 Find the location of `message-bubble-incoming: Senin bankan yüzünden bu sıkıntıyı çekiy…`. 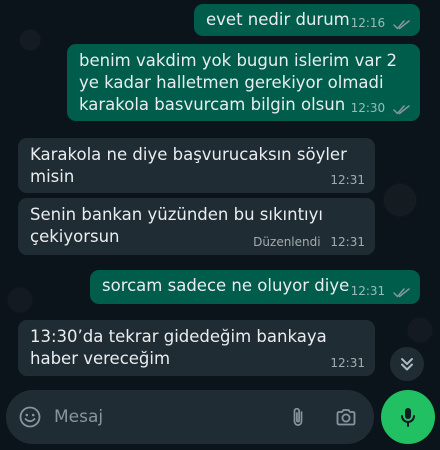

message-bubble-incoming: Senin bankan yüzünden bu sıkıntıyı çekiy… is located at coordinates (196, 226).